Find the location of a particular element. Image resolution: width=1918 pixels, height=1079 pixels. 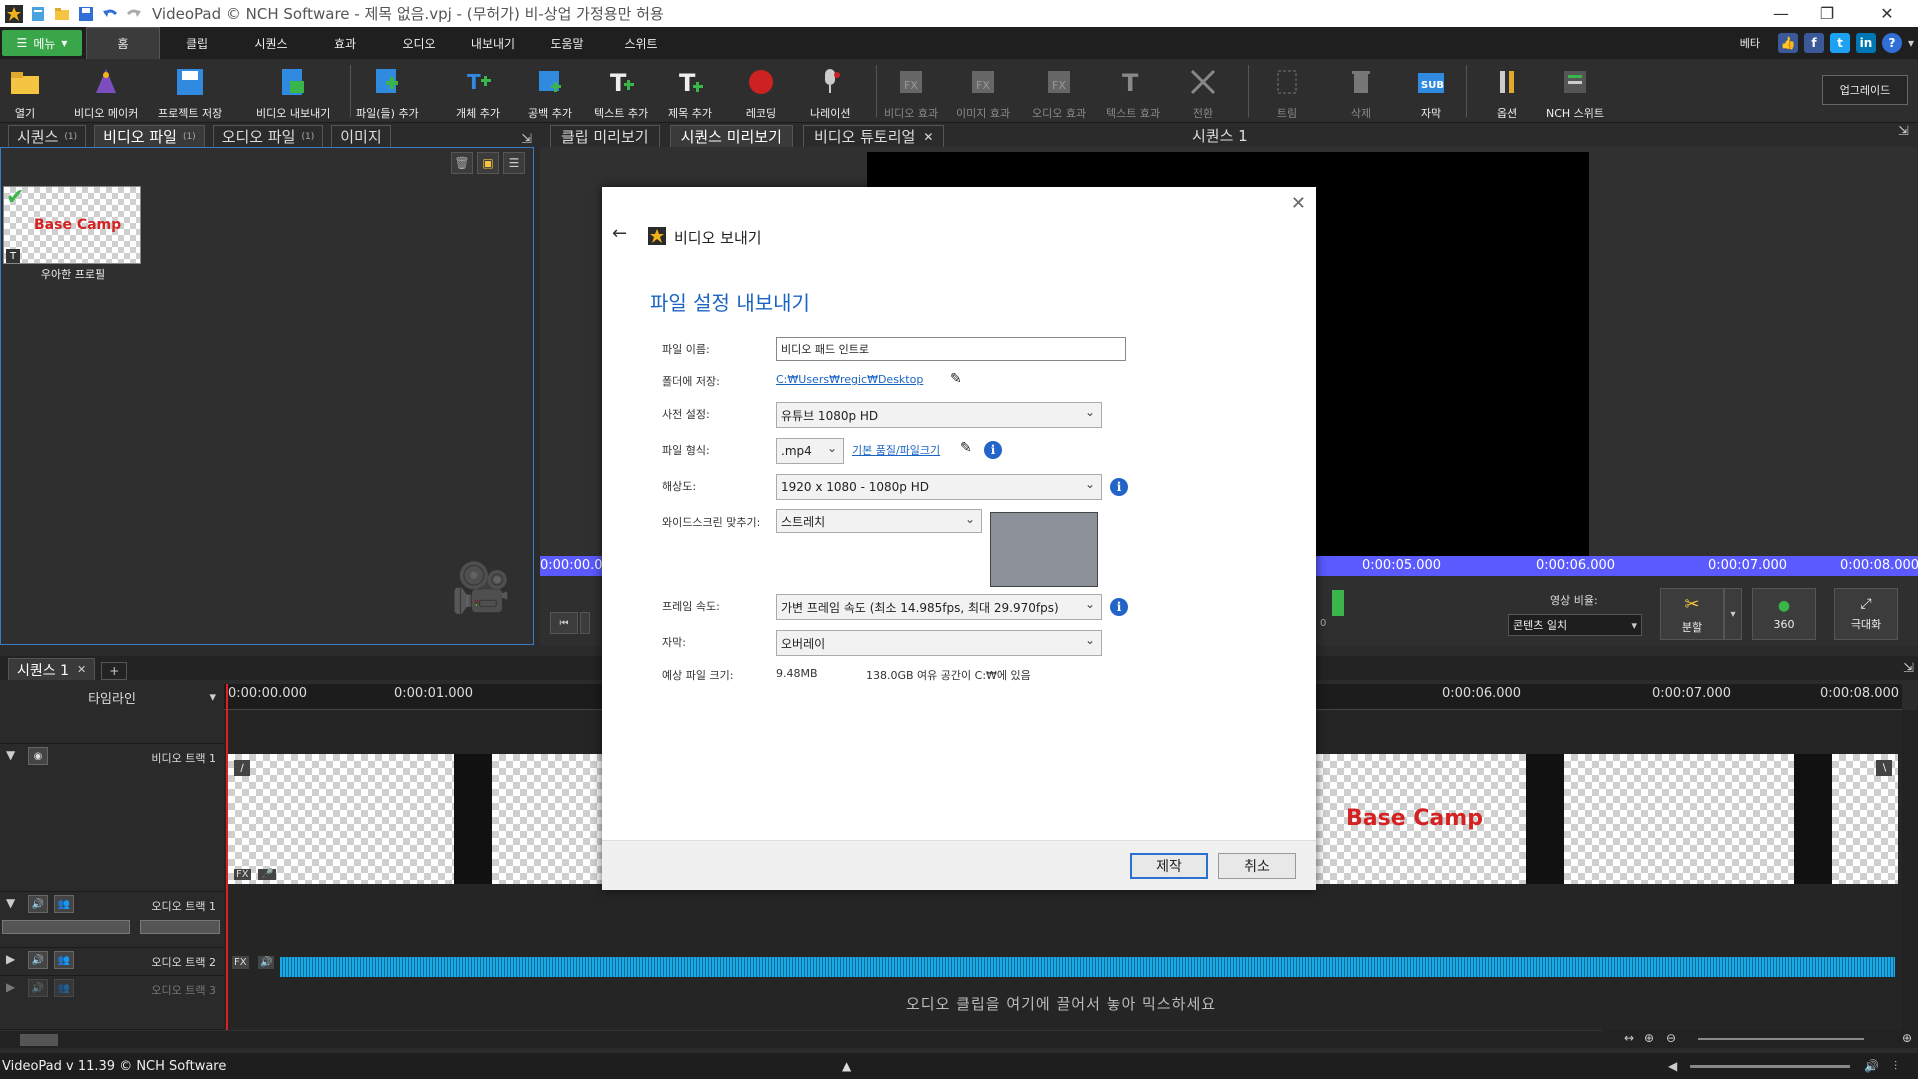

add-title-button: T 제목 추가 is located at coordinates (690, 93).